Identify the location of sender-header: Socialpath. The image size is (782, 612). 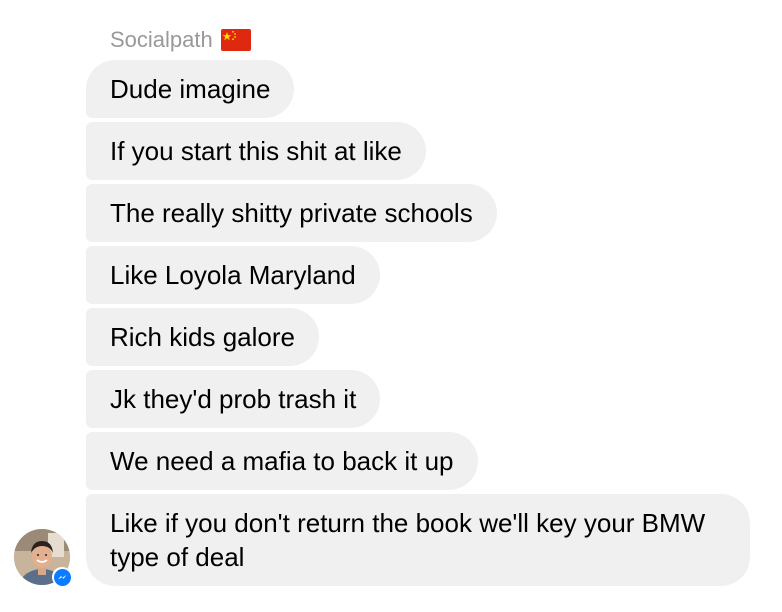
(180, 40).